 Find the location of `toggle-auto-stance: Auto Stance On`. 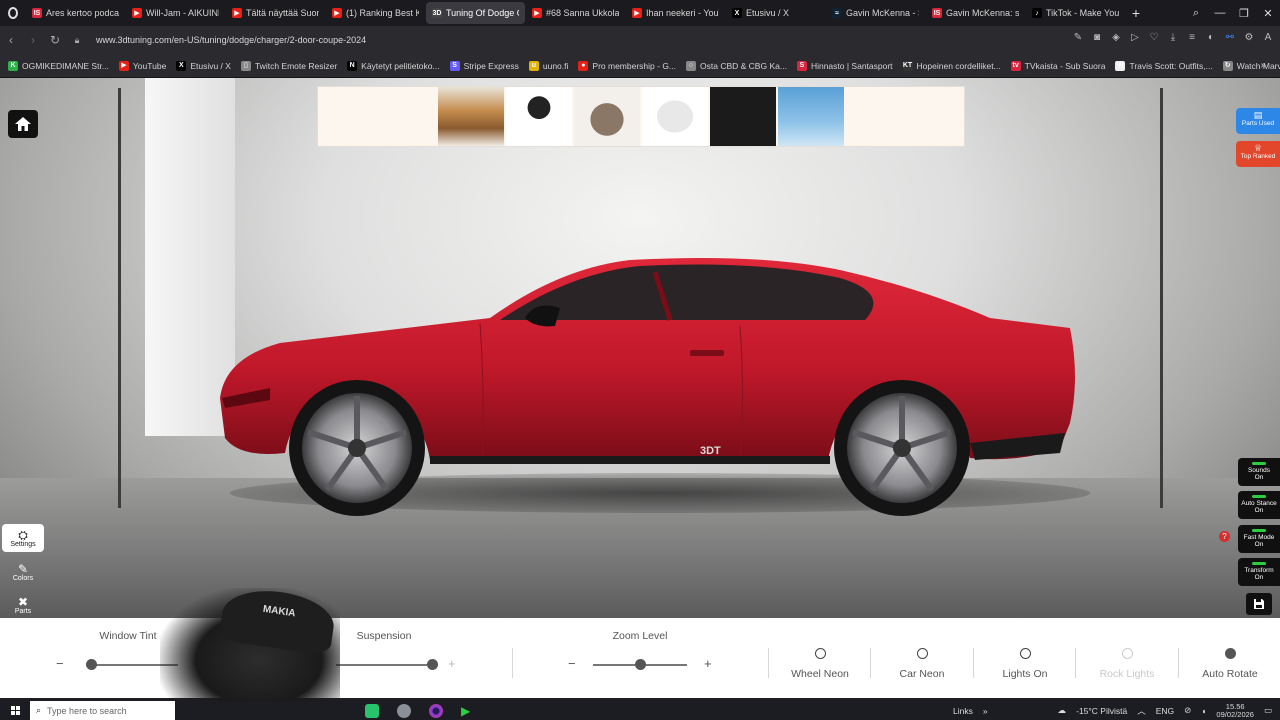

toggle-auto-stance: Auto Stance On is located at coordinates (1259, 505).